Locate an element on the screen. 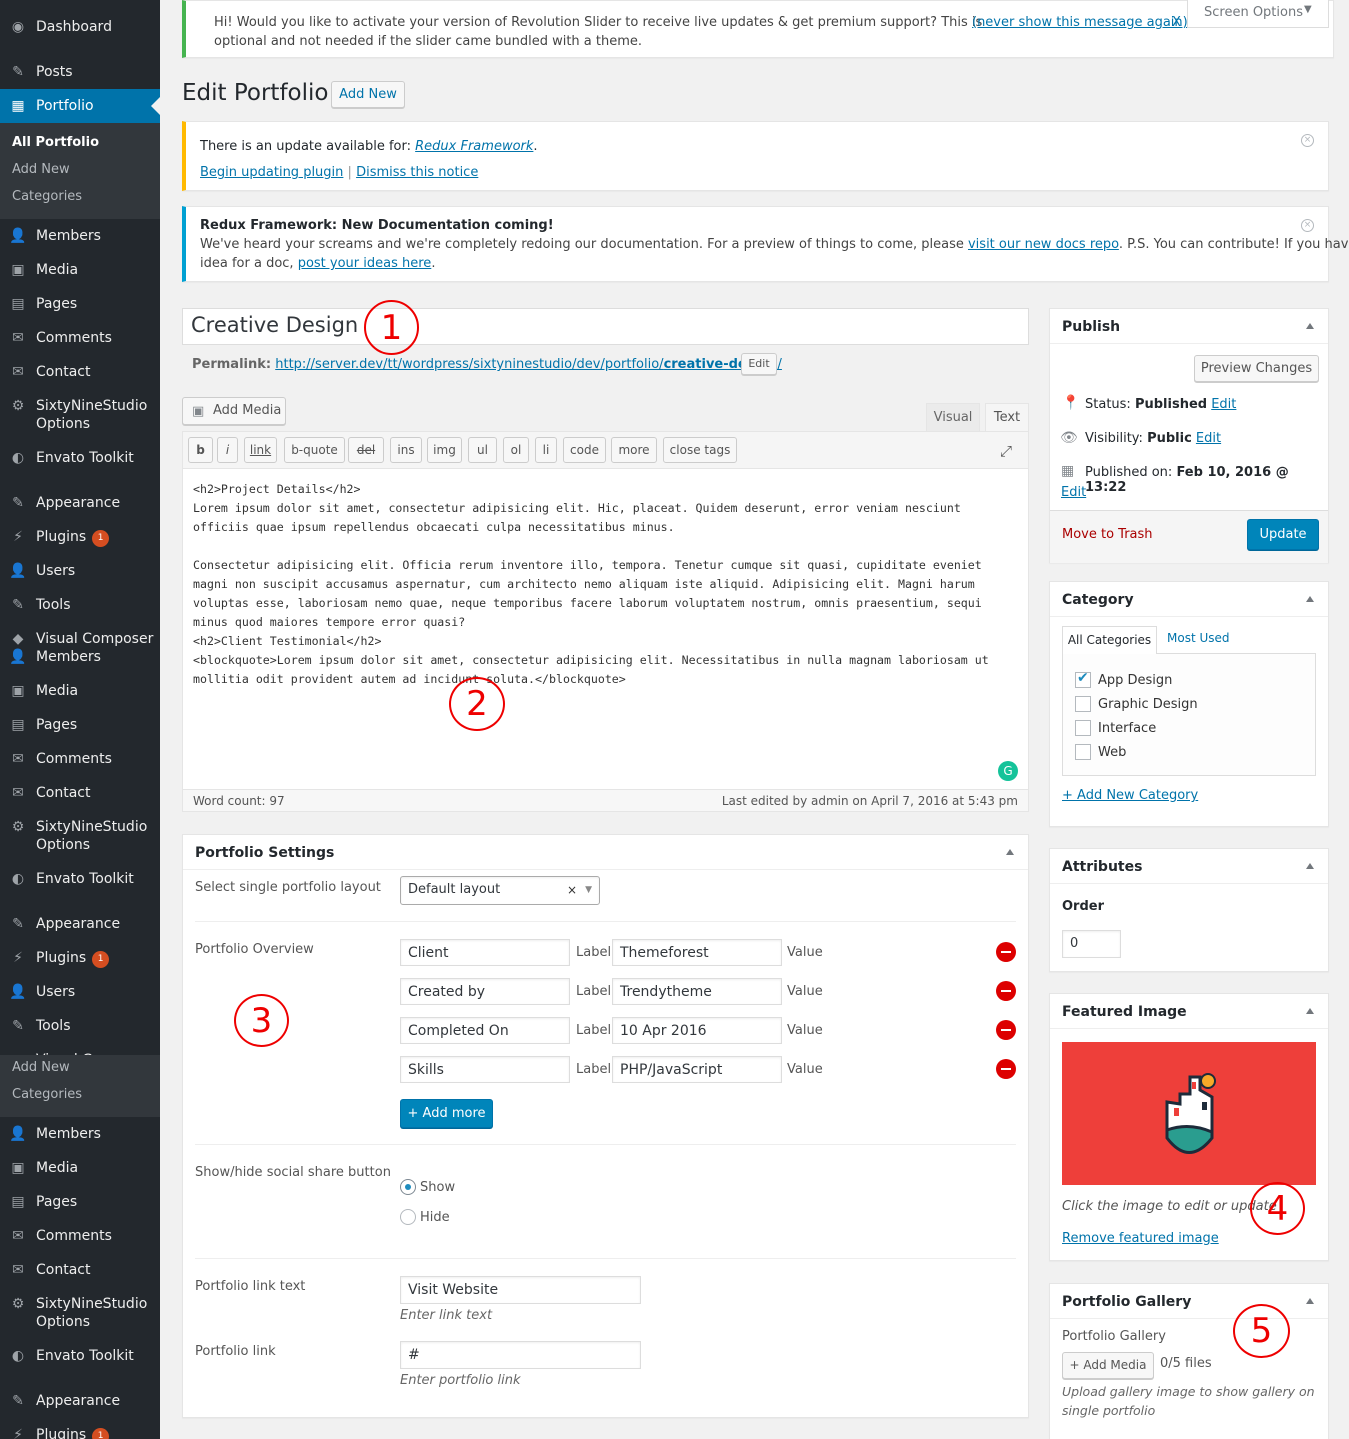  add-more-button: + Add more is located at coordinates (446, 1113).